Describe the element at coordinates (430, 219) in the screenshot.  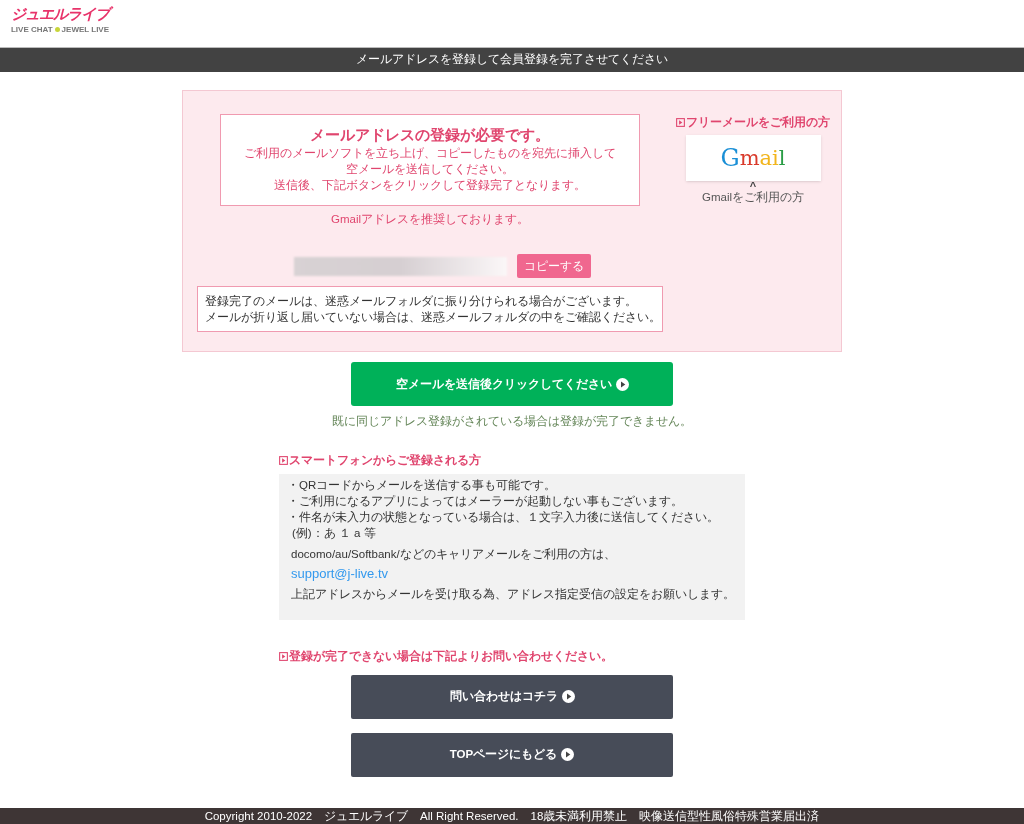
I see `recommend-text: Gmailアドレスを推奨しております。` at that location.